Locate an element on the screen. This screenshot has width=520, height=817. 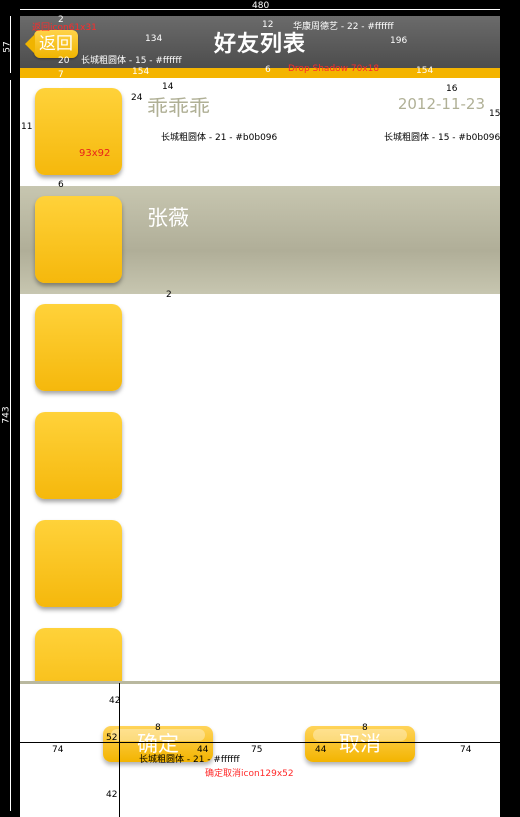
header-height-label: 57 is located at coordinates (7, 47).